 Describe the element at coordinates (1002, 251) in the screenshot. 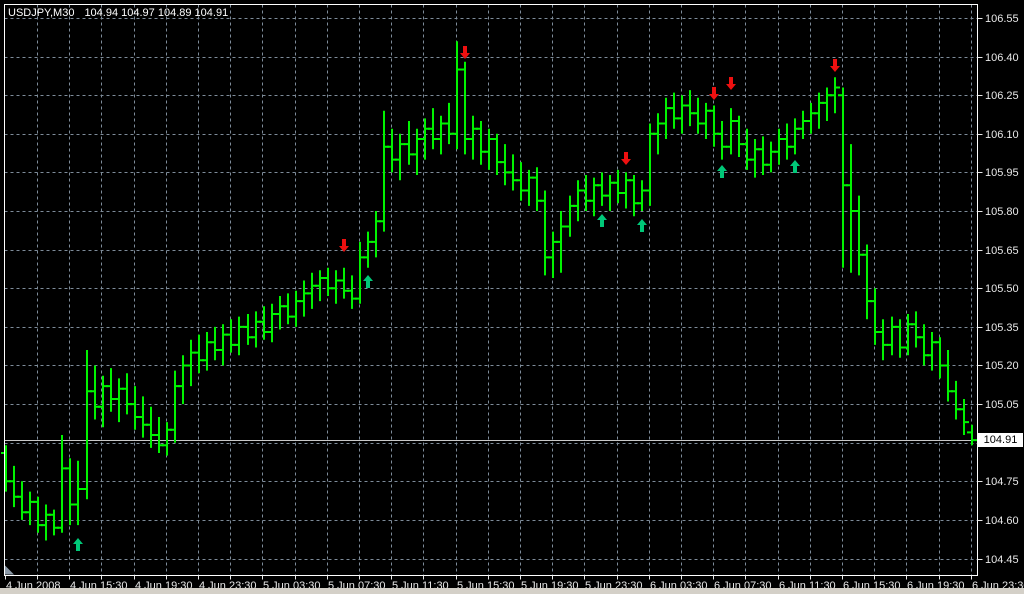

I see `price-axis-label: 105.65` at that location.